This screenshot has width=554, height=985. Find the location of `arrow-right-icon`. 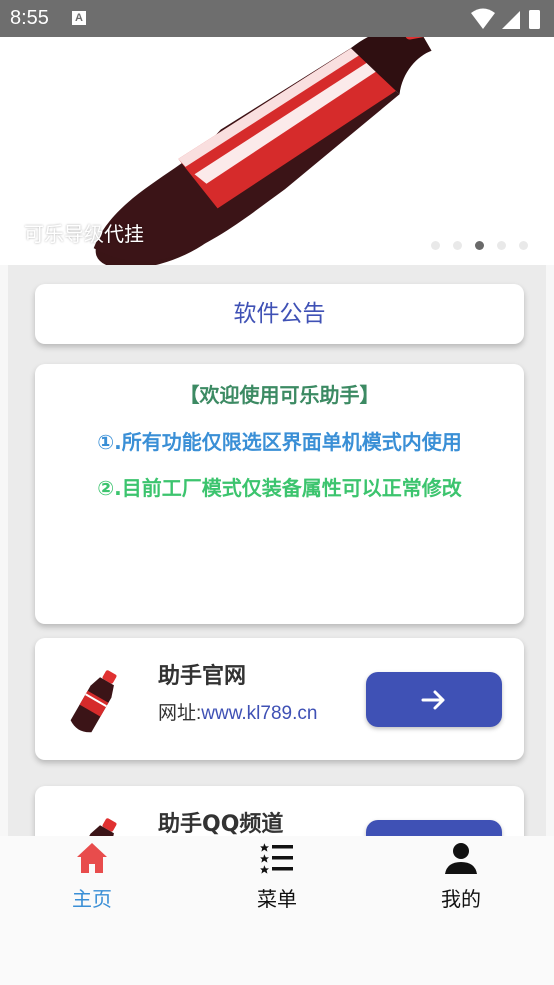

arrow-right-icon is located at coordinates (433, 700).